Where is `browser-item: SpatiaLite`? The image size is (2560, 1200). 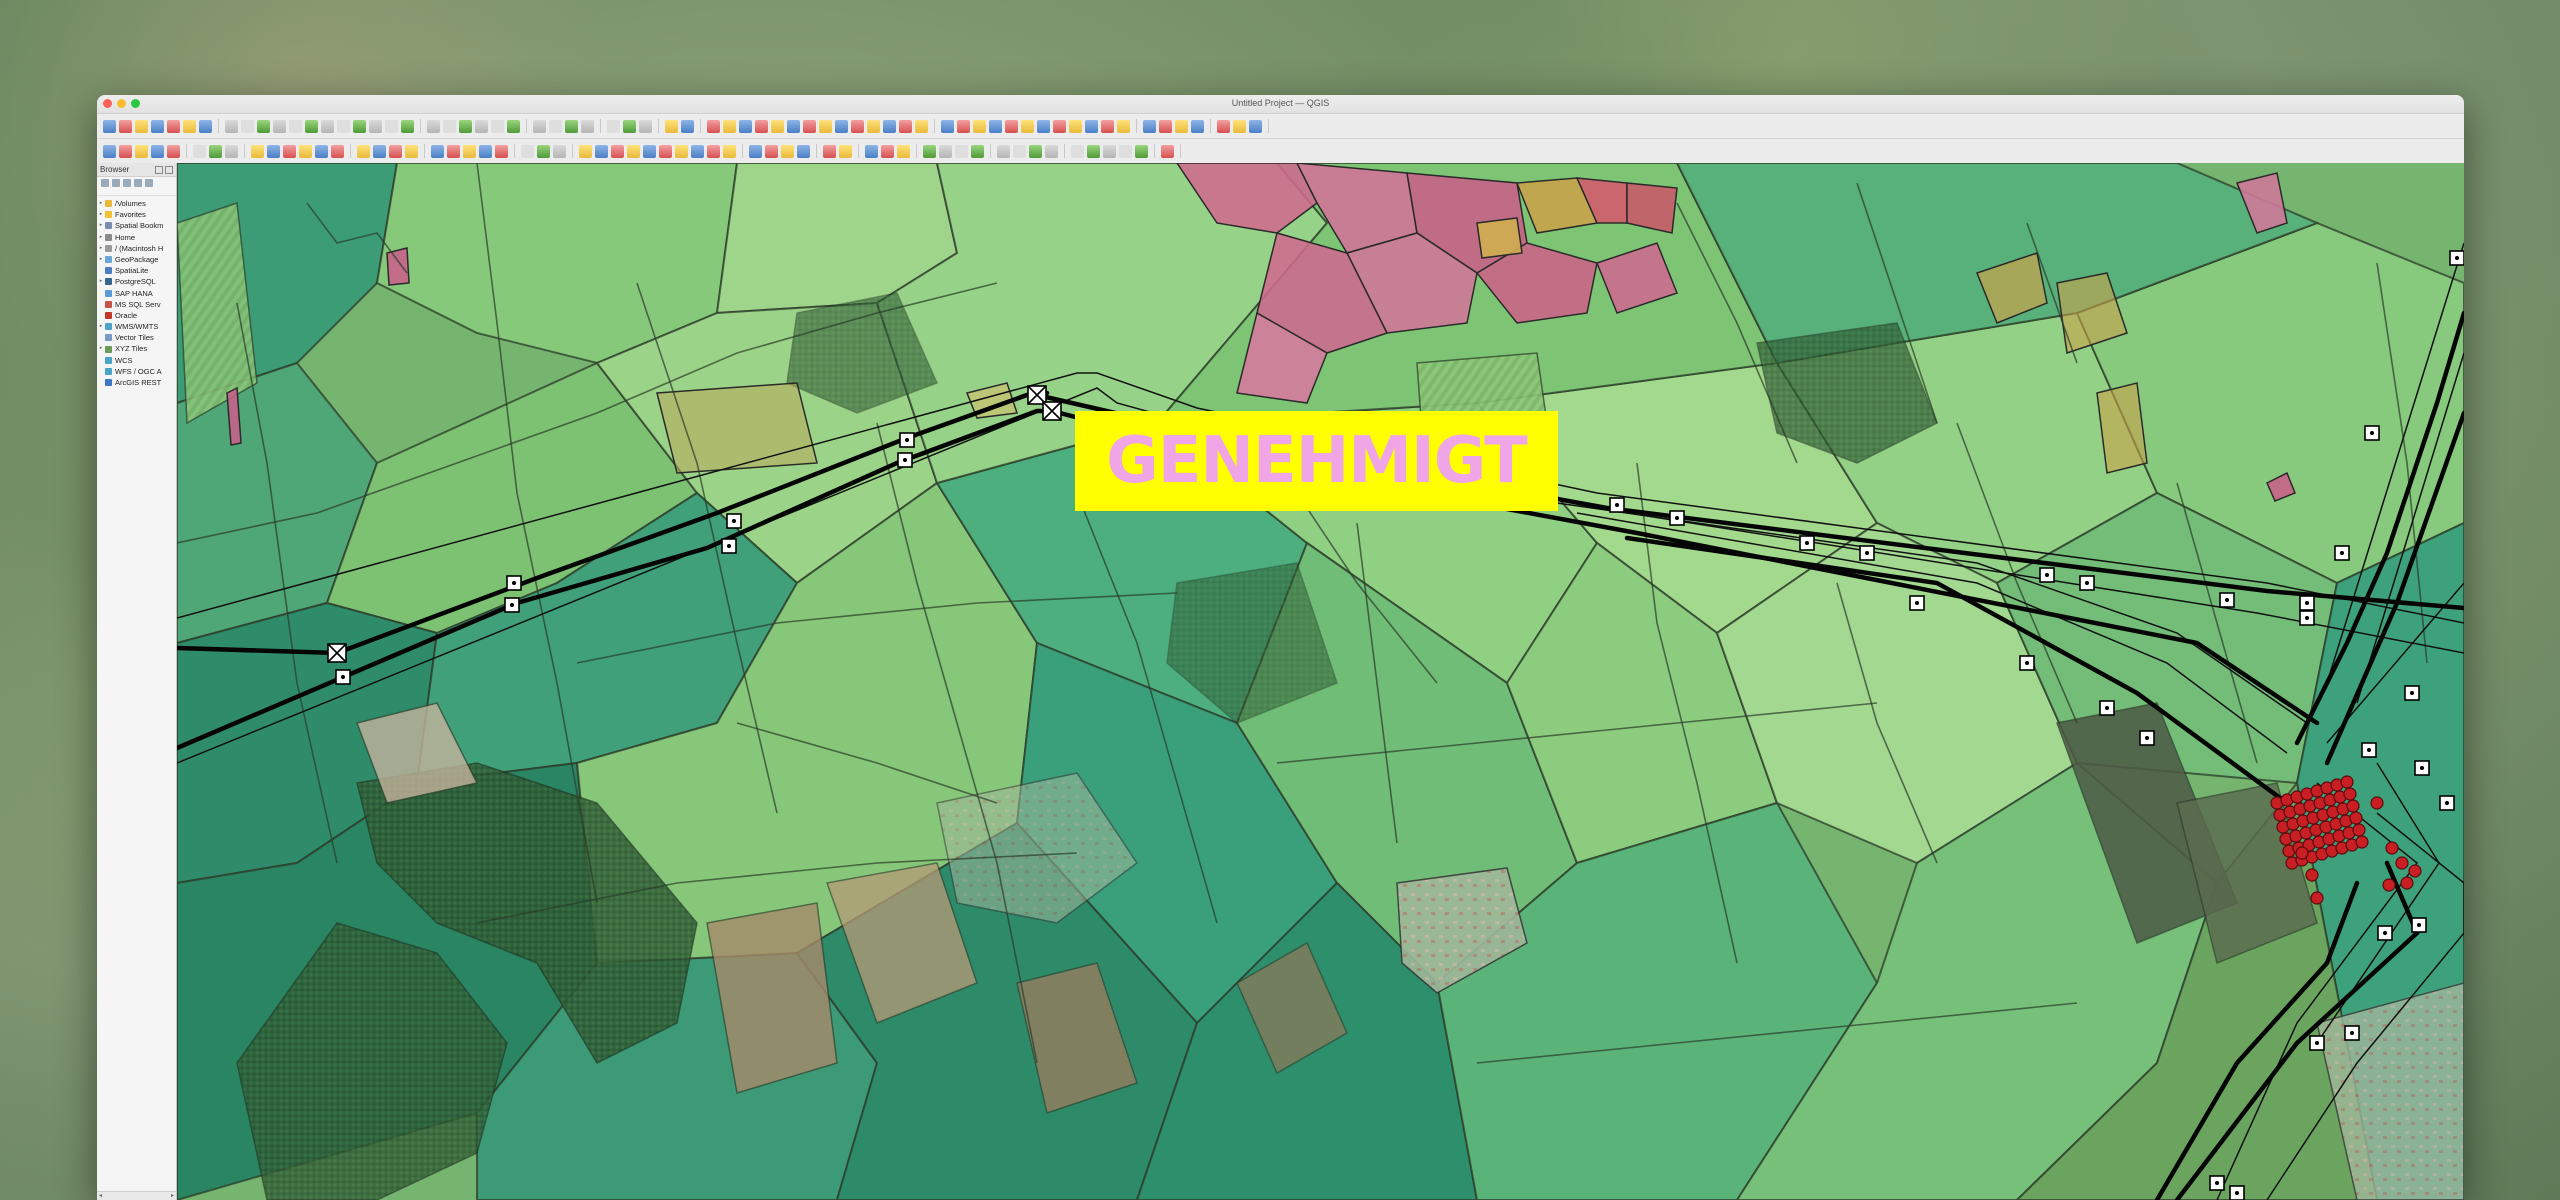
browser-item: SpatiaLite is located at coordinates (136, 270).